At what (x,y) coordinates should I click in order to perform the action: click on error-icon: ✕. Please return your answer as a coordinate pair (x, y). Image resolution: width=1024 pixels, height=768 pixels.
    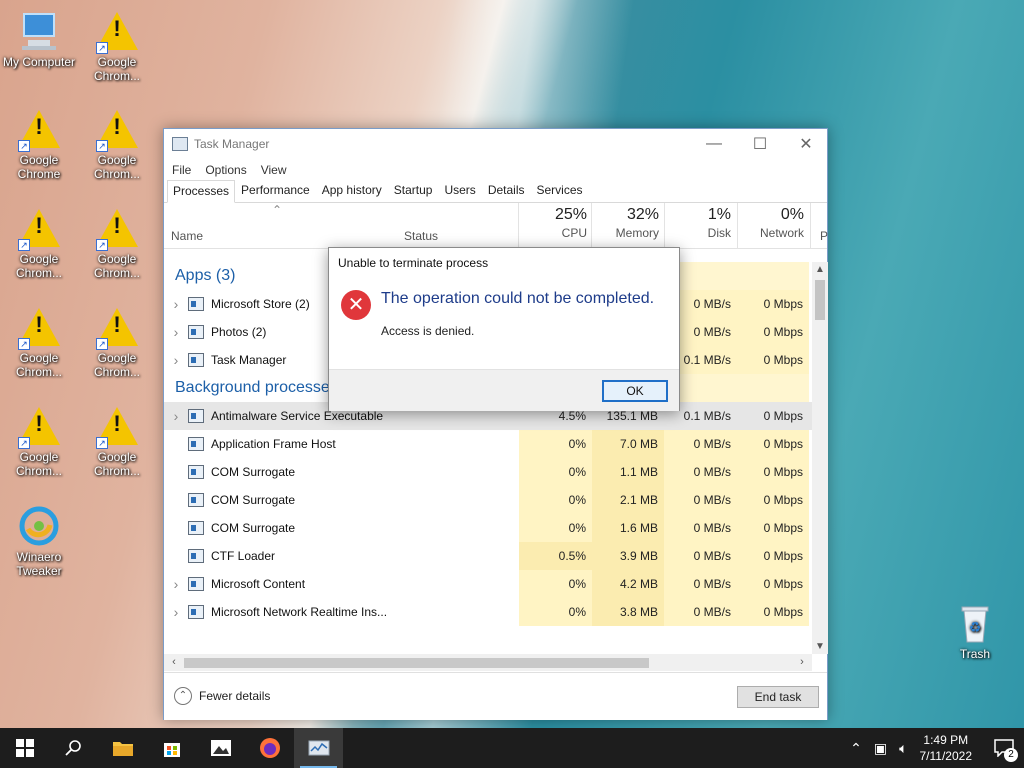
    Looking at the image, I should click on (356, 305).